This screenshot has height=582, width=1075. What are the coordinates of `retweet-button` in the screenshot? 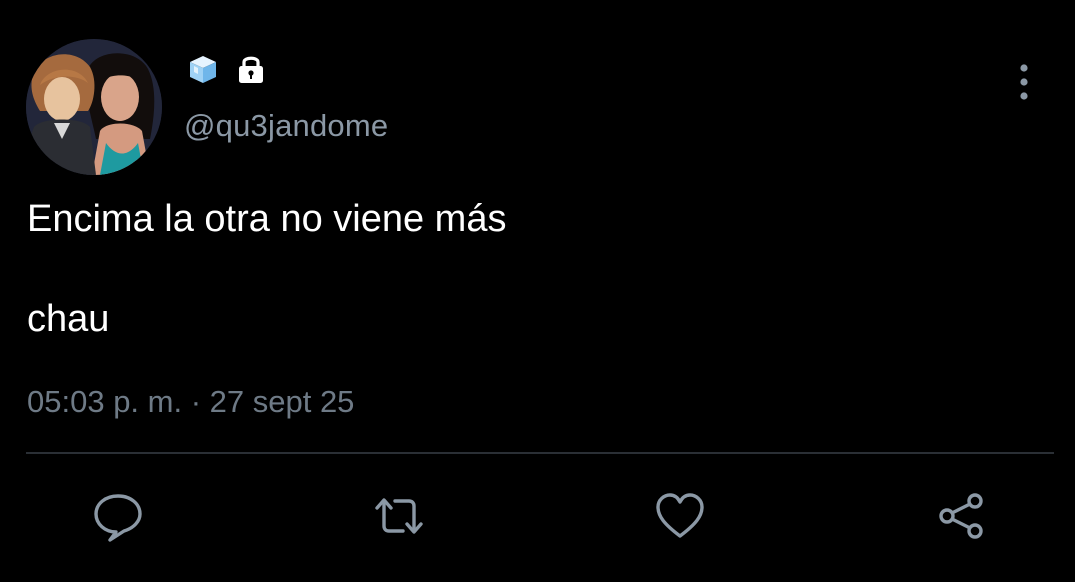 It's located at (399, 516).